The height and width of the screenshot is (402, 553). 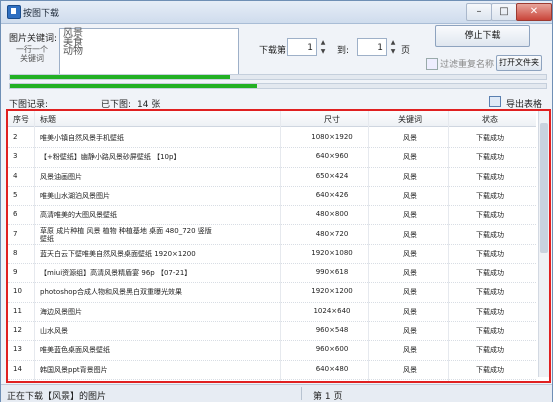 I want to click on progress-fill, so click(x=120, y=77).